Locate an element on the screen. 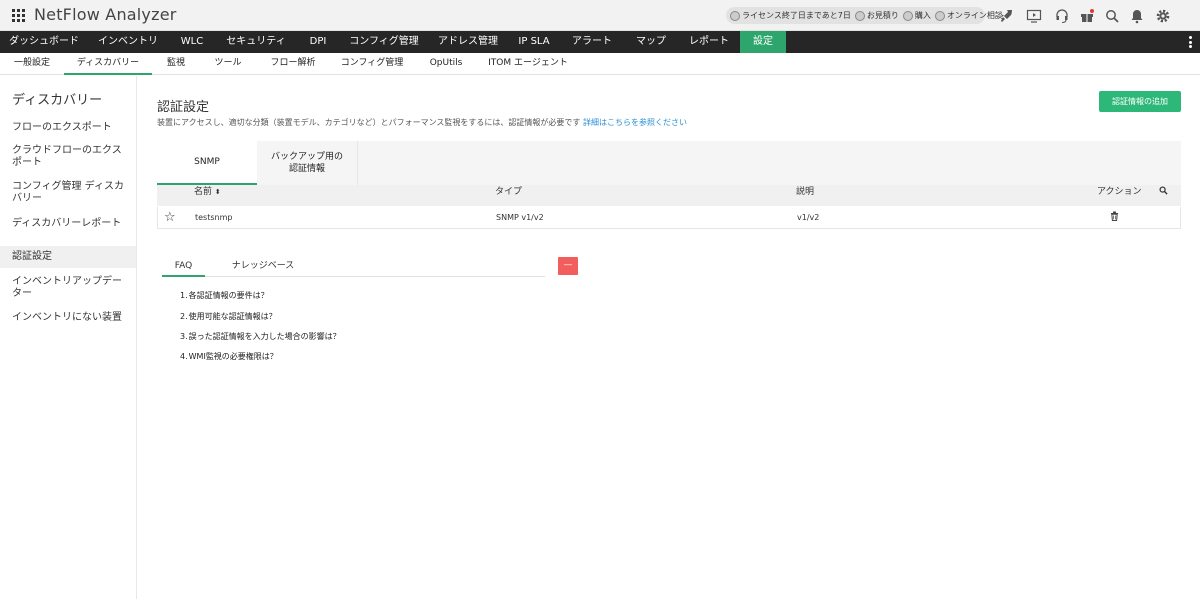 This screenshot has width=1200, height=599. subnav-item-discovery: ディスカバリー is located at coordinates (108, 64).